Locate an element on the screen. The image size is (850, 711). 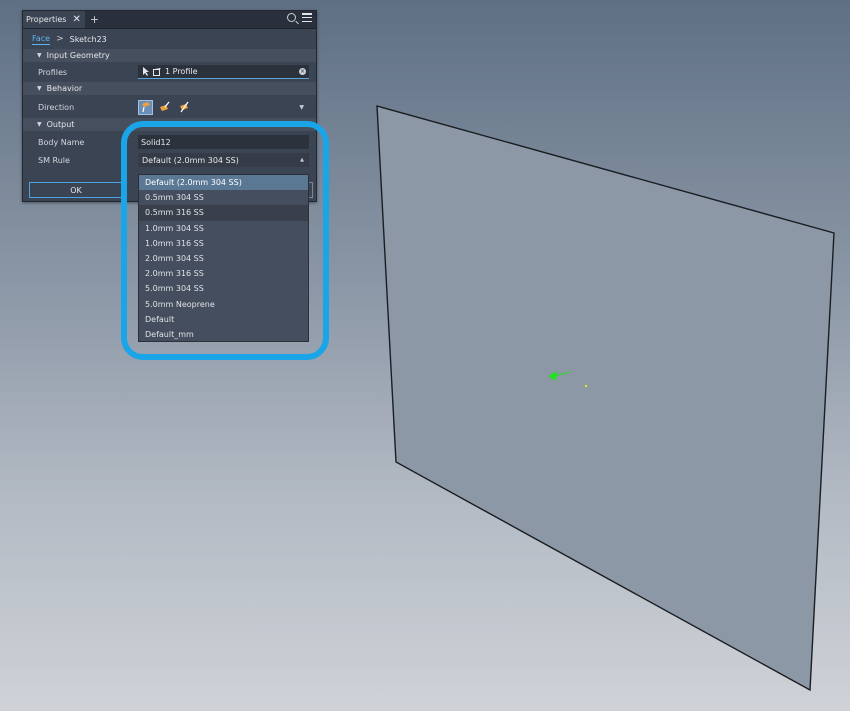
dropdown-option: 0.5mm 304 SS is located at coordinates (223, 197).